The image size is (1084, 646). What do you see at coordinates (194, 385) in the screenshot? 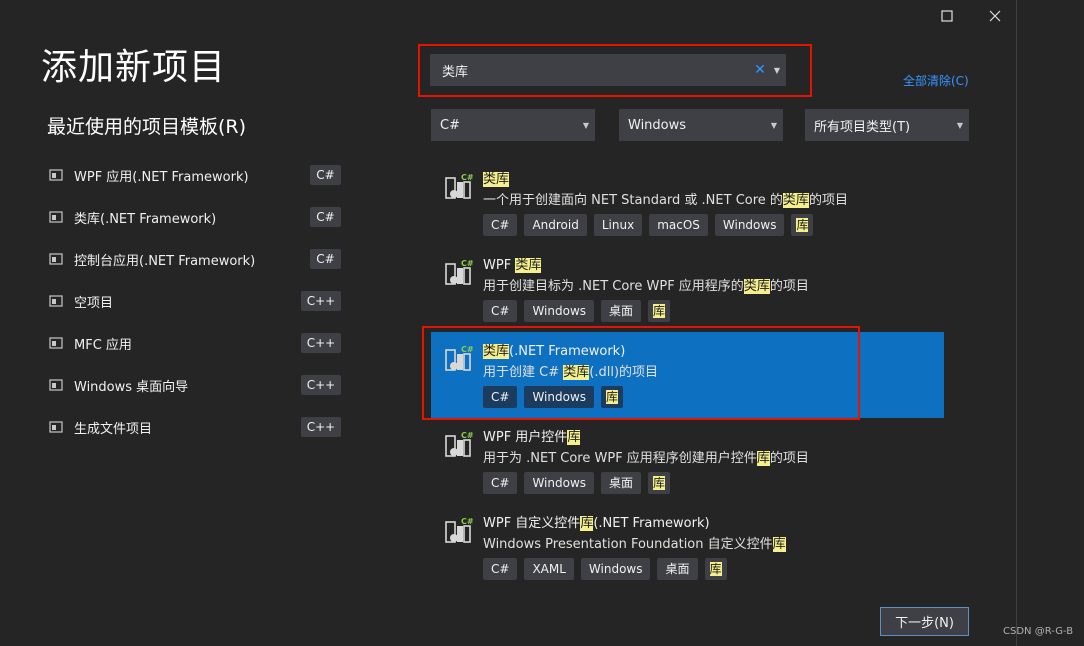
I see `recent-template-item: Windows 桌面向导 C++` at bounding box center [194, 385].